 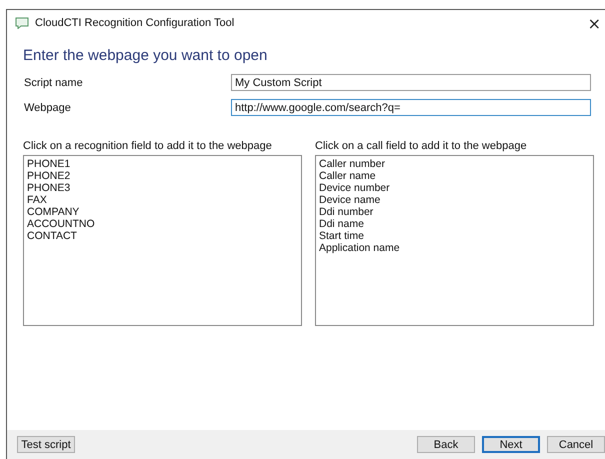 What do you see at coordinates (446, 444) in the screenshot?
I see `button: Back` at bounding box center [446, 444].